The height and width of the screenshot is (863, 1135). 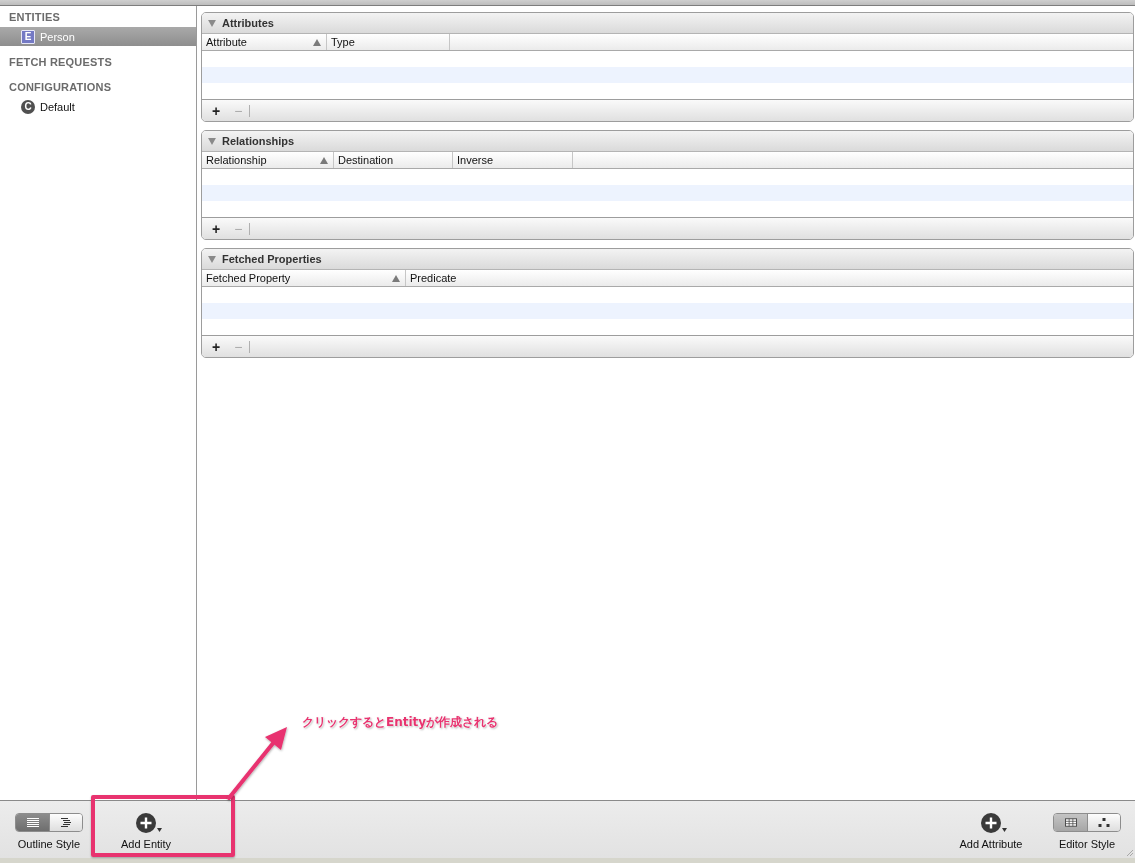 I want to click on item-label: Default, so click(x=57, y=106).